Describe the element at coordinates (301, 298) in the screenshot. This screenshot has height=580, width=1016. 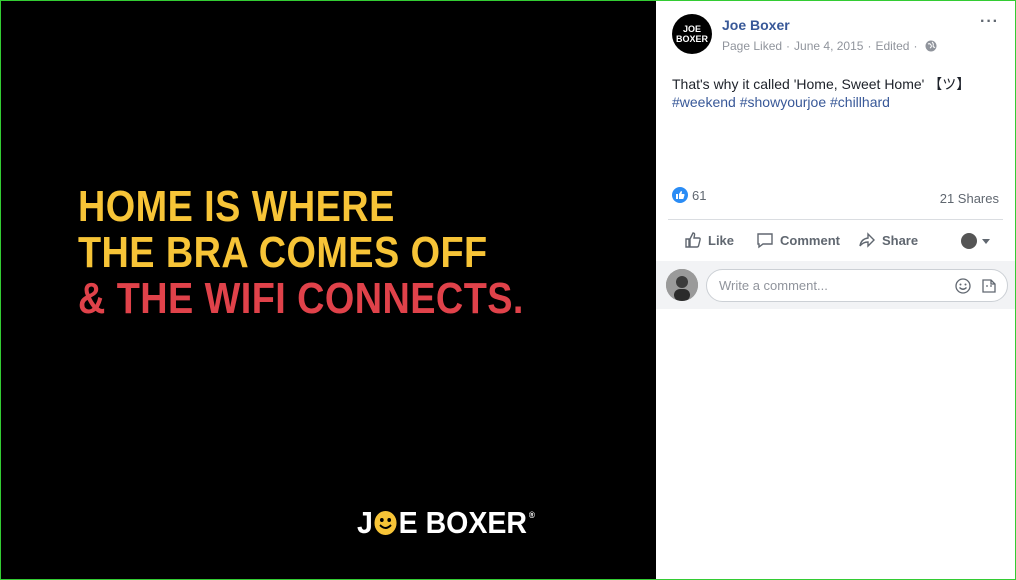
I see `headline-line-3: & THE WIFI CONNECTS.` at that location.